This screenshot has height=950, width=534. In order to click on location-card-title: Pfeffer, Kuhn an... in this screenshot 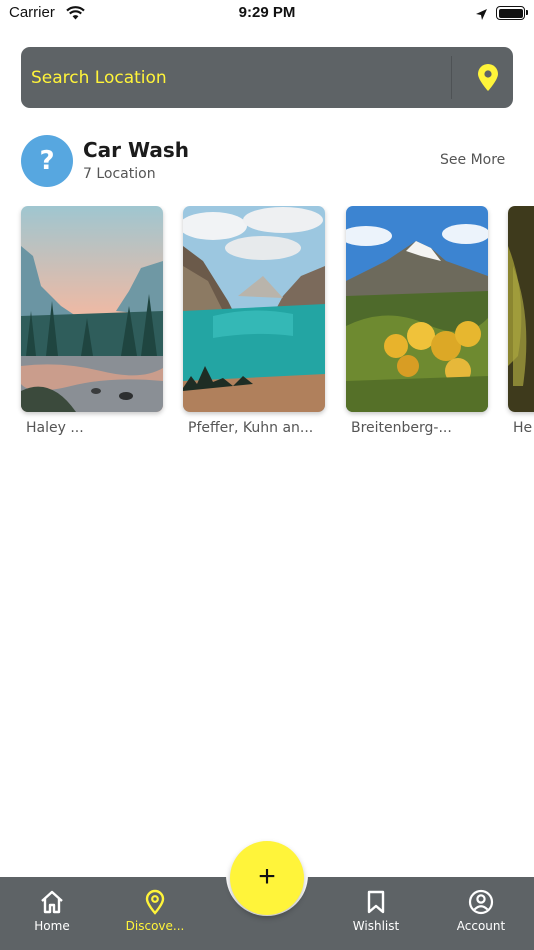, I will do `click(251, 428)`.